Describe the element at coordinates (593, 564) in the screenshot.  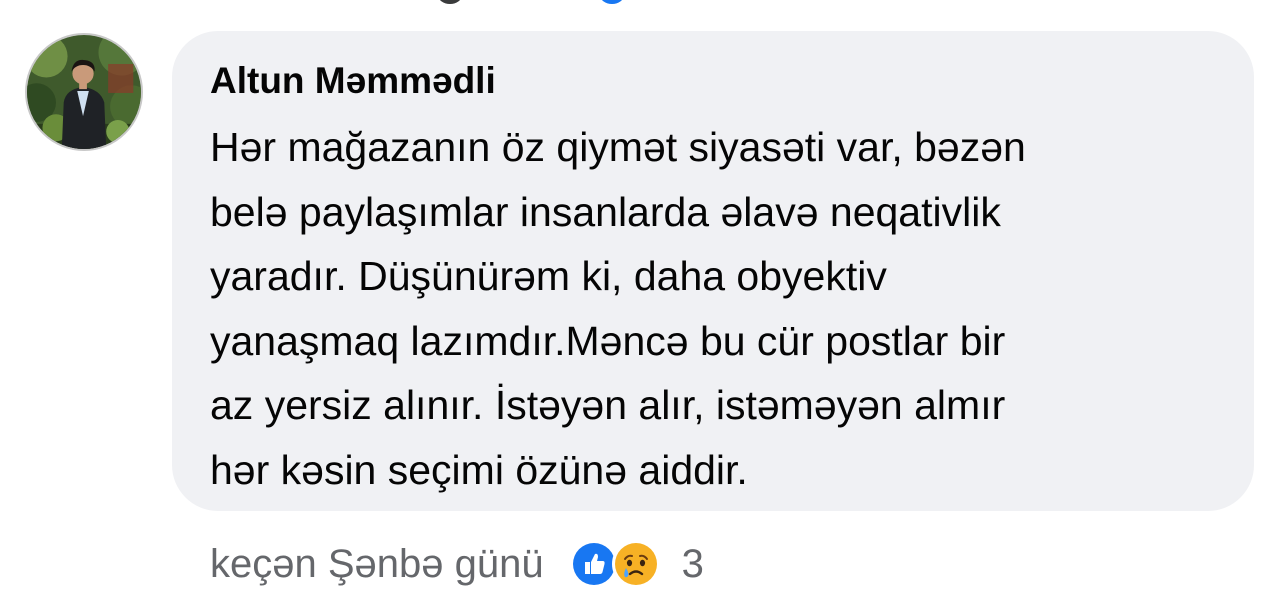
I see `like-icon` at that location.